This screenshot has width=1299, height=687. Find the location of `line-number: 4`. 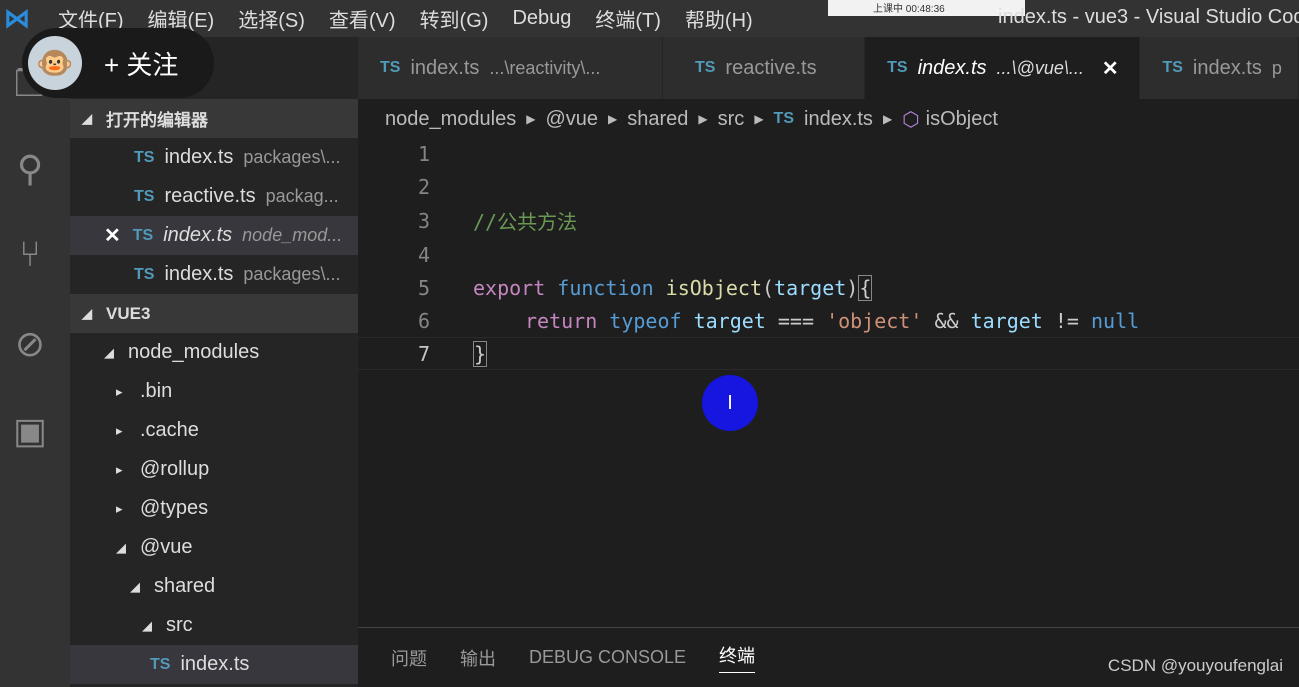

line-number: 4 is located at coordinates (423, 254).